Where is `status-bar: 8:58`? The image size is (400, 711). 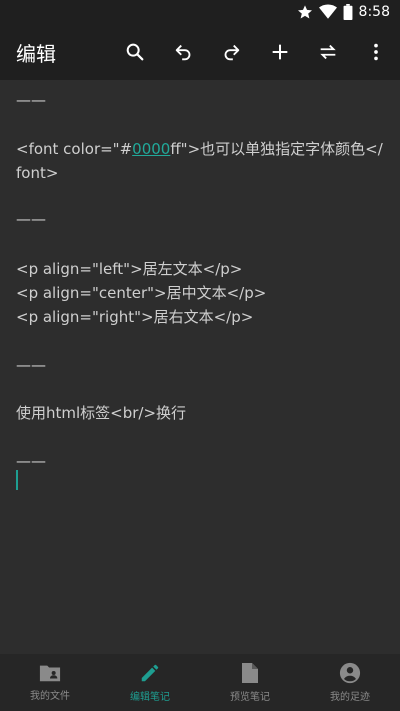 status-bar: 8:58 is located at coordinates (200, 12).